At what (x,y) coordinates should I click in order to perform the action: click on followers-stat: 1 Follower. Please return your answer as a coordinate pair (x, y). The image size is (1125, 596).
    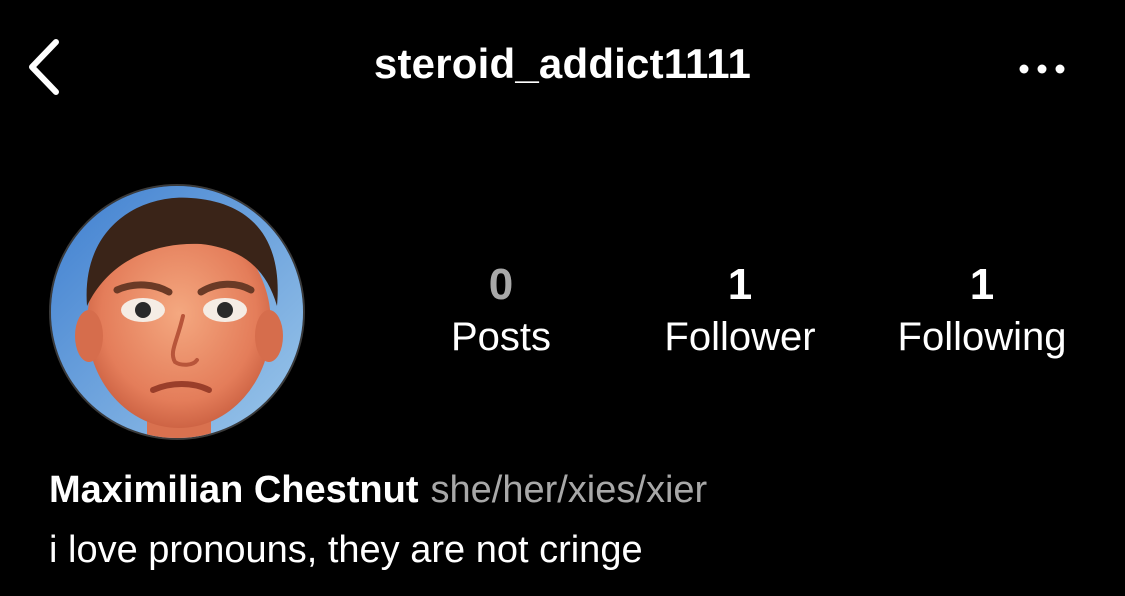
    Looking at the image, I should click on (740, 310).